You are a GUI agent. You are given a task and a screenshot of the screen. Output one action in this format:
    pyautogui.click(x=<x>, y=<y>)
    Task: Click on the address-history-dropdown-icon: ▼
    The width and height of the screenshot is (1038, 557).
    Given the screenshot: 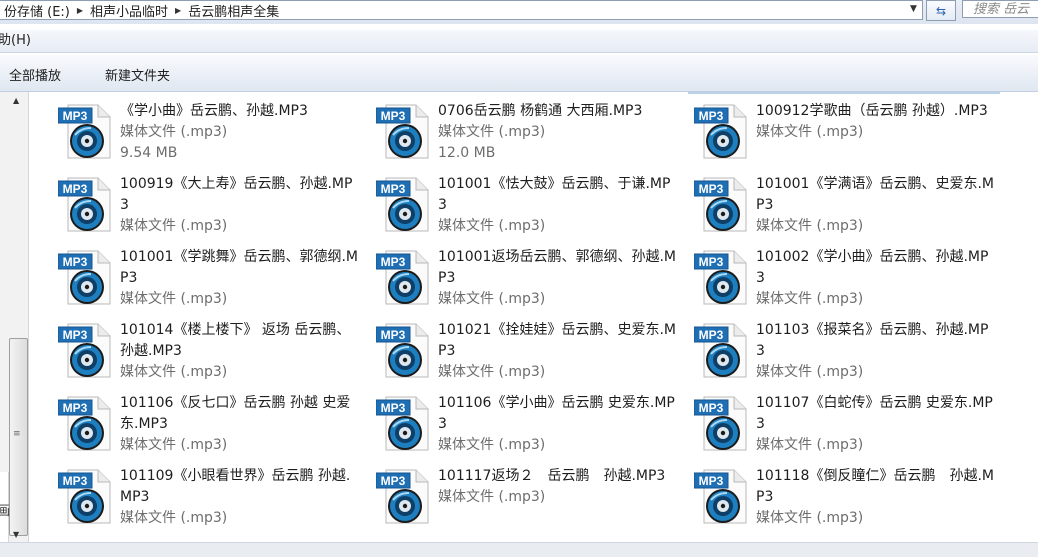 What is the action you would take?
    pyautogui.click(x=913, y=9)
    